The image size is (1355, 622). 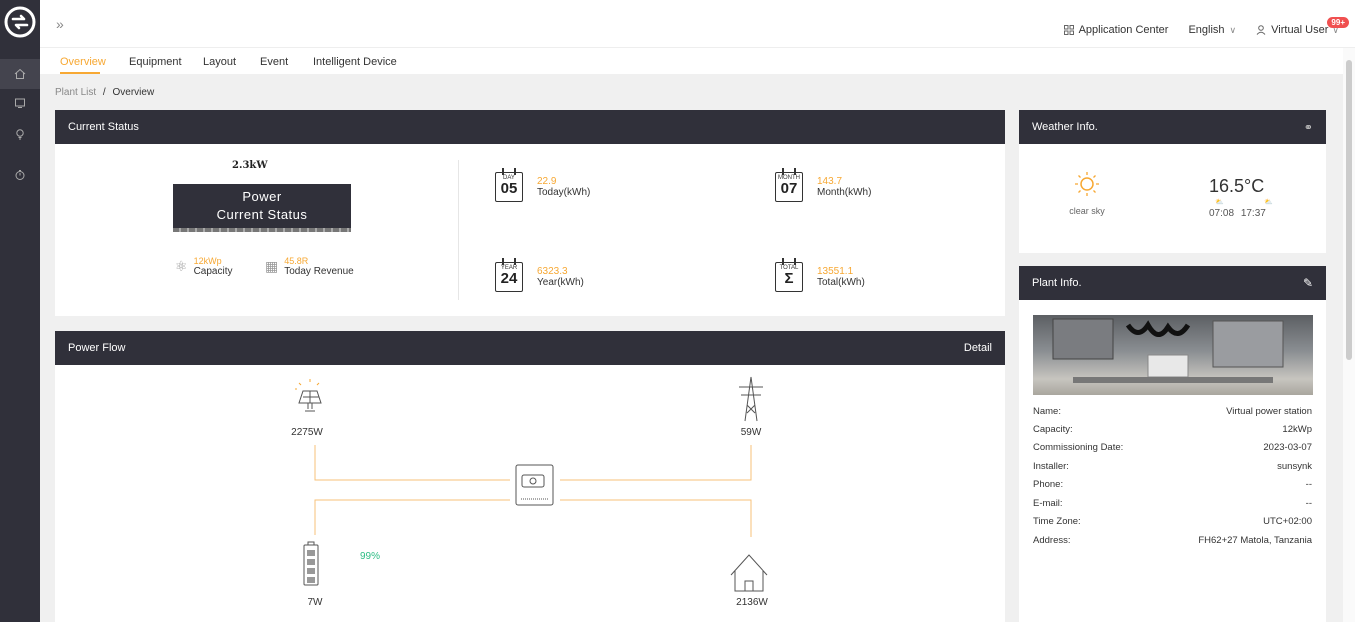 What do you see at coordinates (83, 62) in the screenshot?
I see `tab-overview: Overview` at bounding box center [83, 62].